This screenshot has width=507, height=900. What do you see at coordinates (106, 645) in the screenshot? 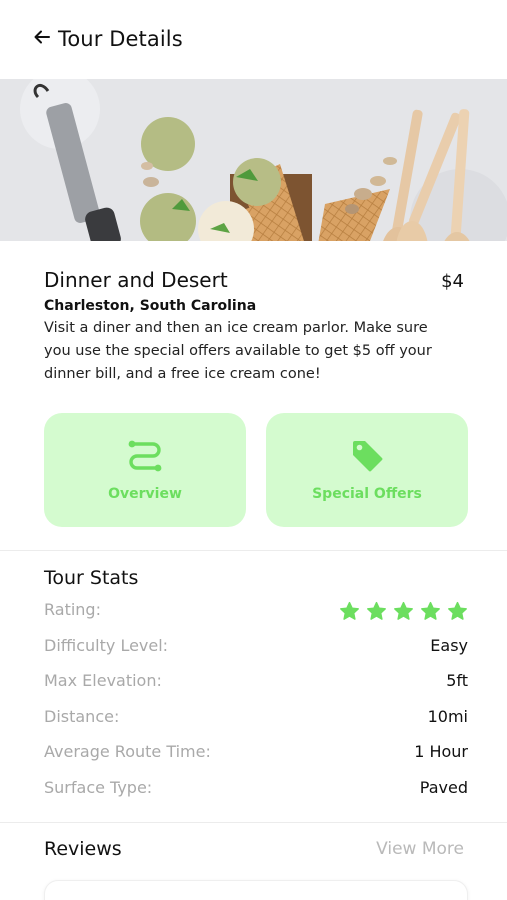
I see `stat-label: Difficulty Level:` at bounding box center [106, 645].